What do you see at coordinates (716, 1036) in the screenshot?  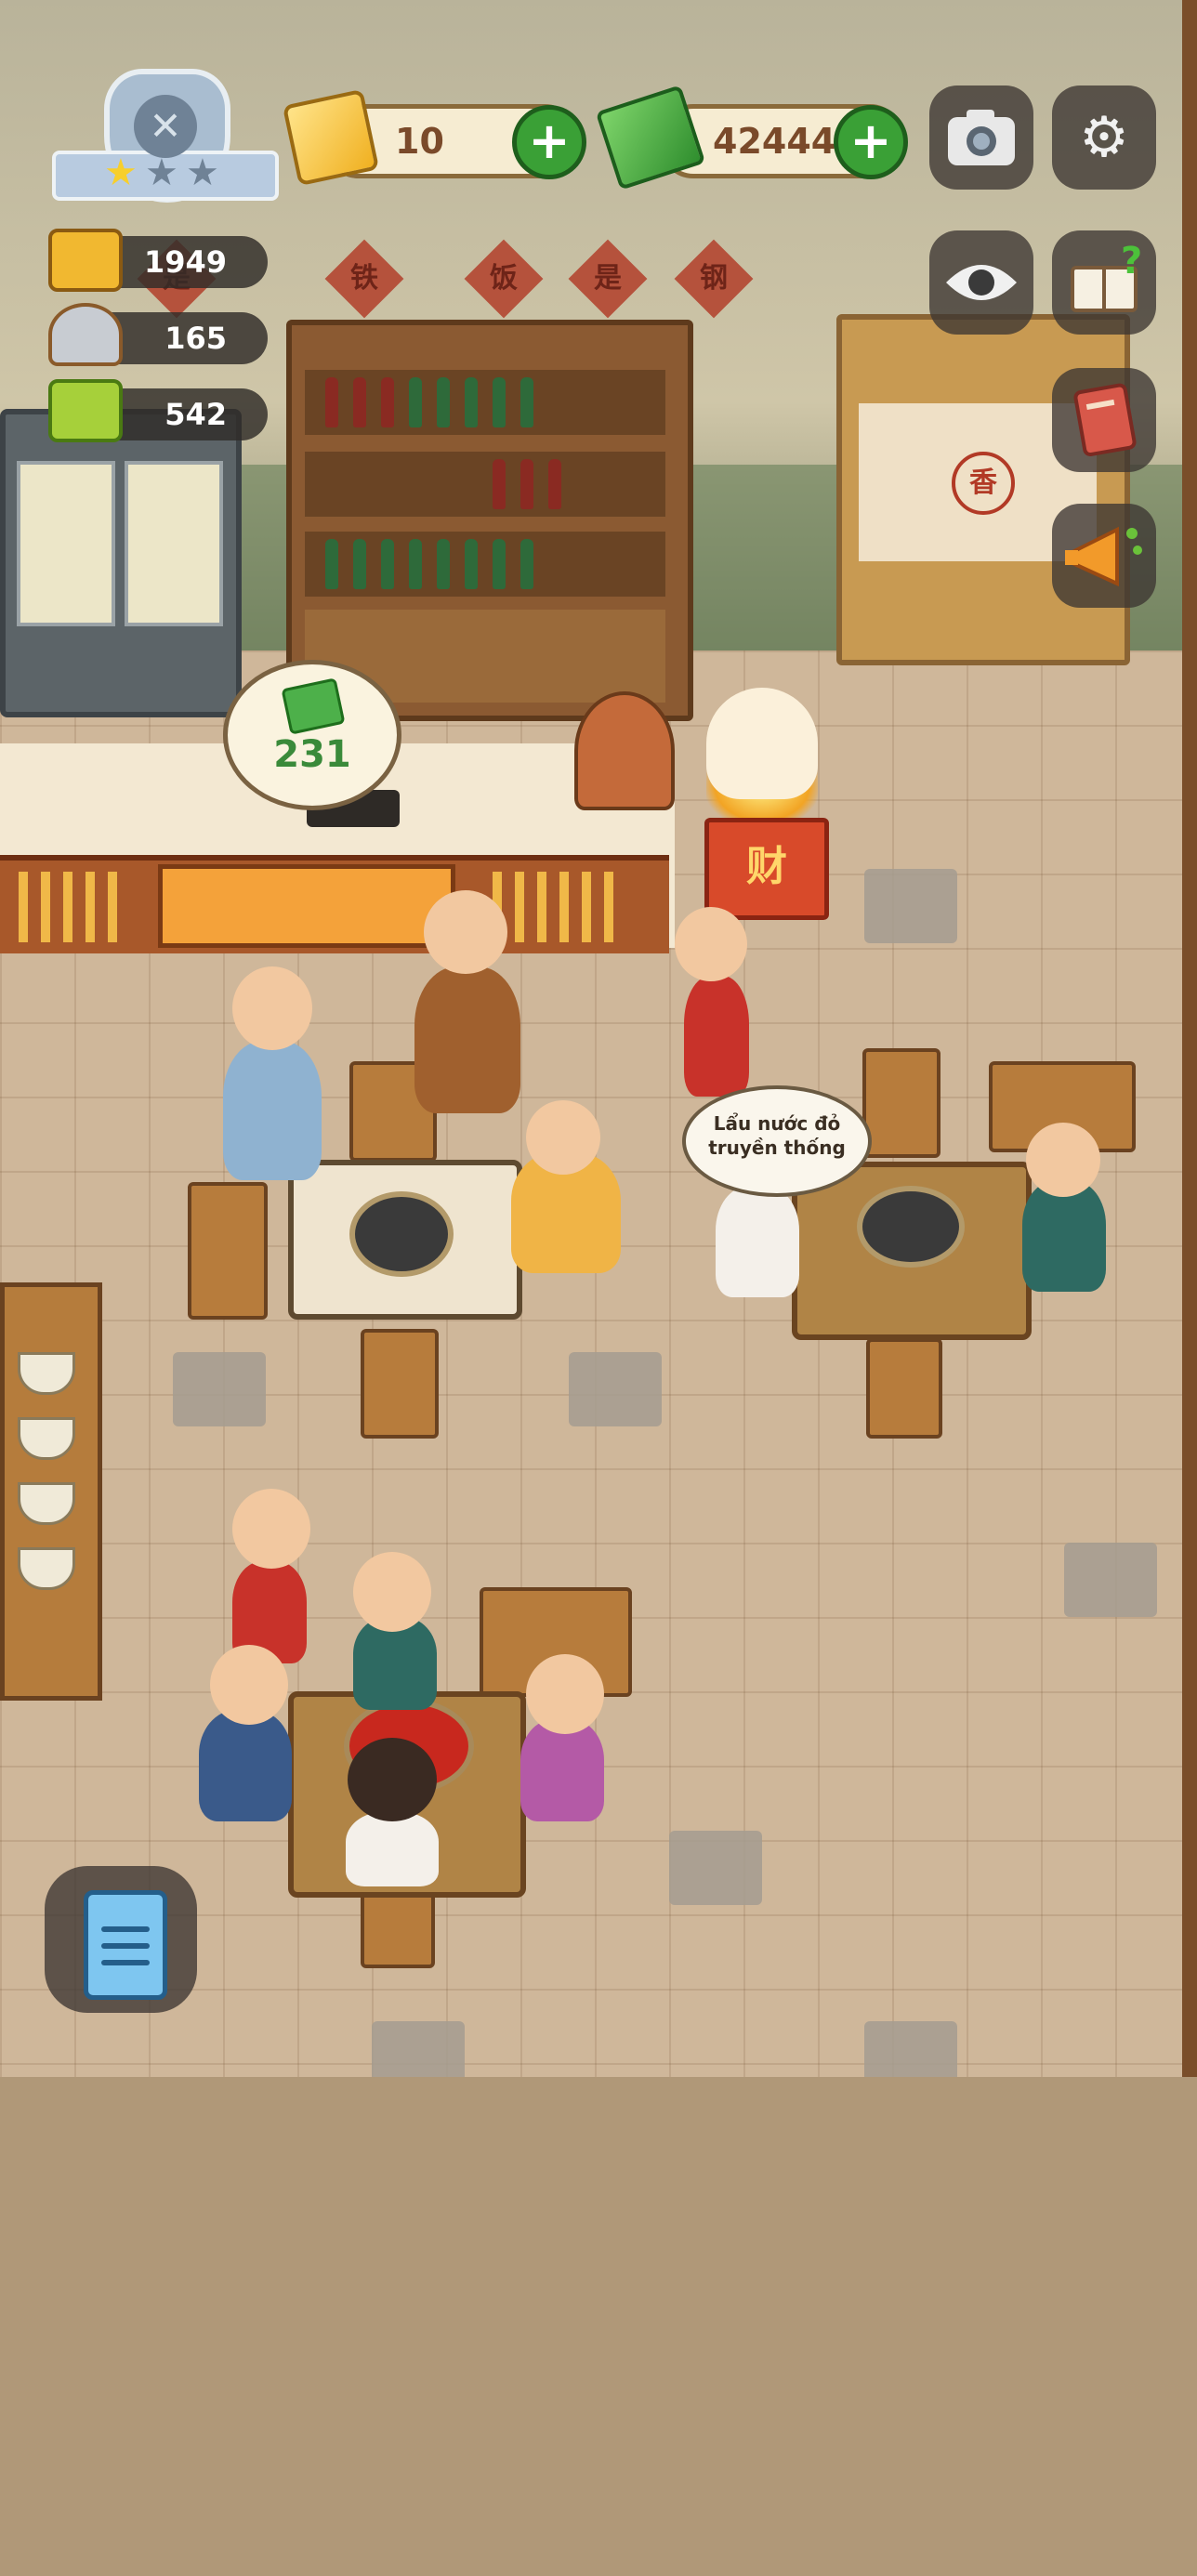 I see `waitress` at bounding box center [716, 1036].